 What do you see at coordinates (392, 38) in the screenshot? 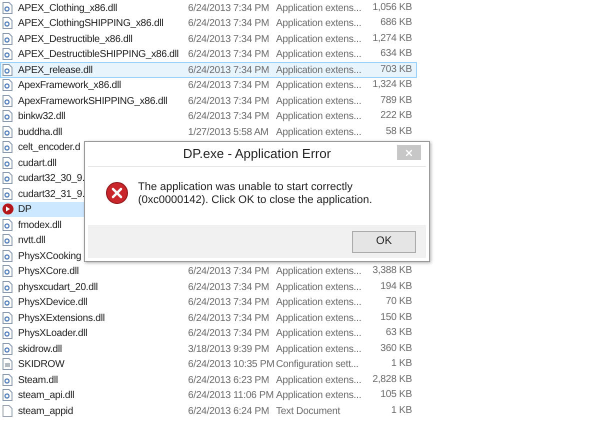
I see `file-size: 1,274 KB` at bounding box center [392, 38].